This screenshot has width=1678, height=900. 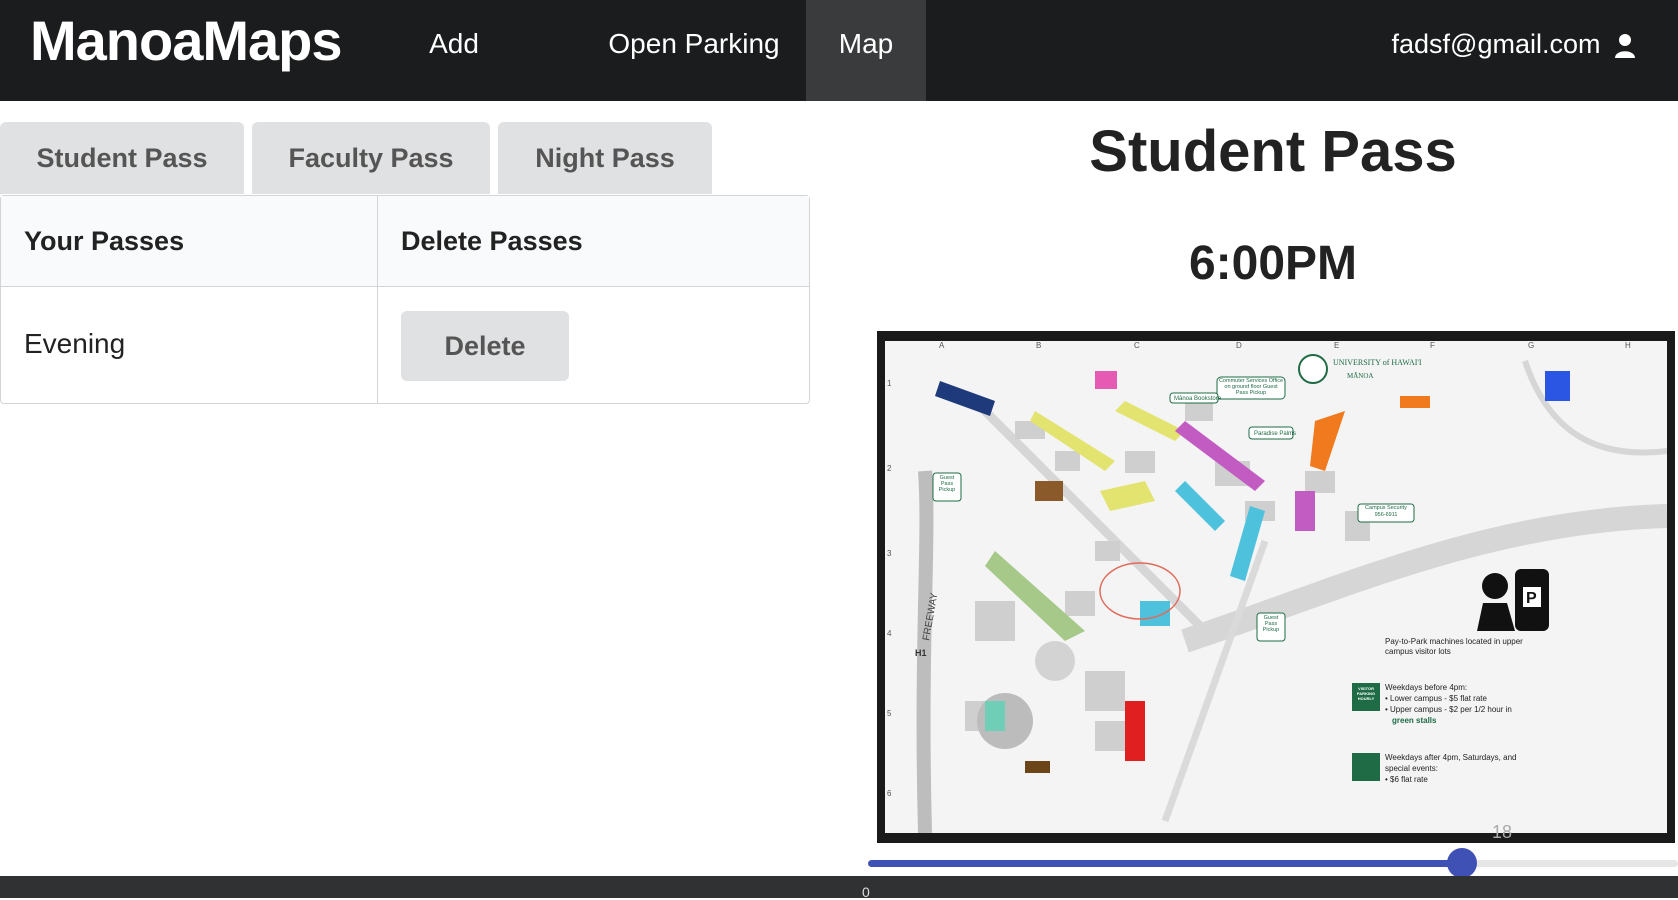 What do you see at coordinates (1137, 345) in the screenshot?
I see `map-col-label: C` at bounding box center [1137, 345].